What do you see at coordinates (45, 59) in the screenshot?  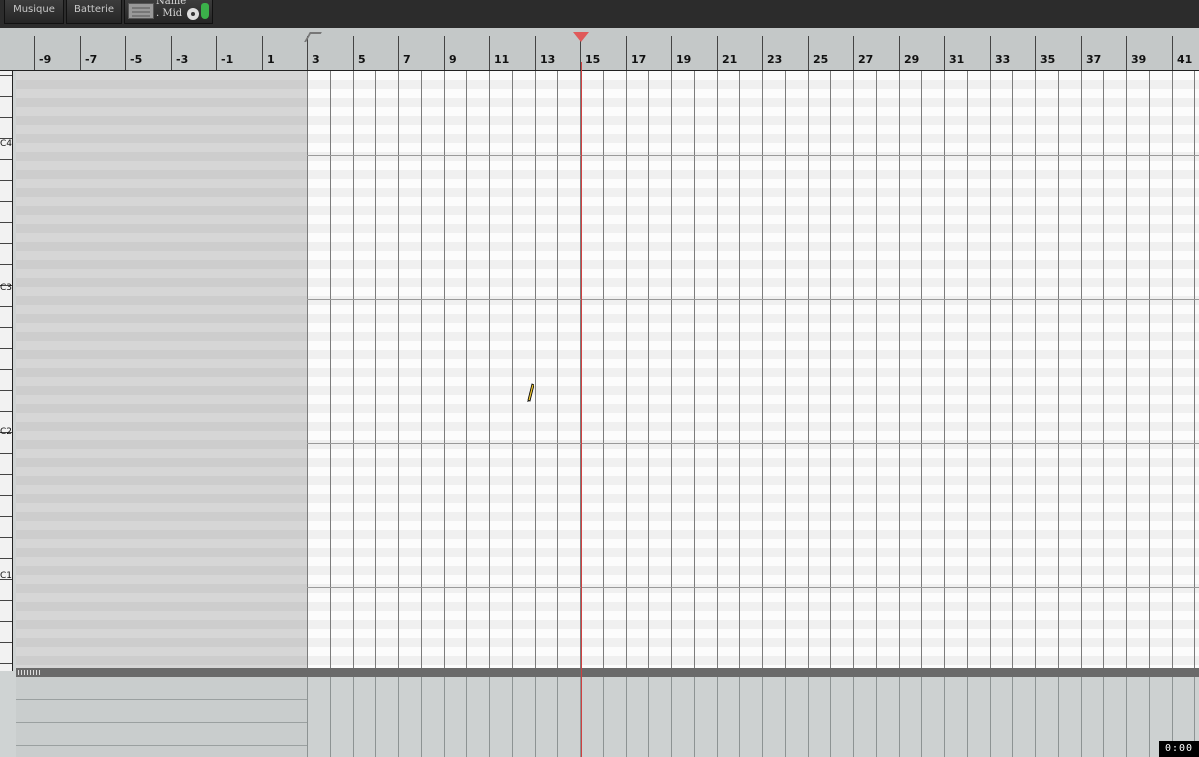 I see `ruler-label: -9` at bounding box center [45, 59].